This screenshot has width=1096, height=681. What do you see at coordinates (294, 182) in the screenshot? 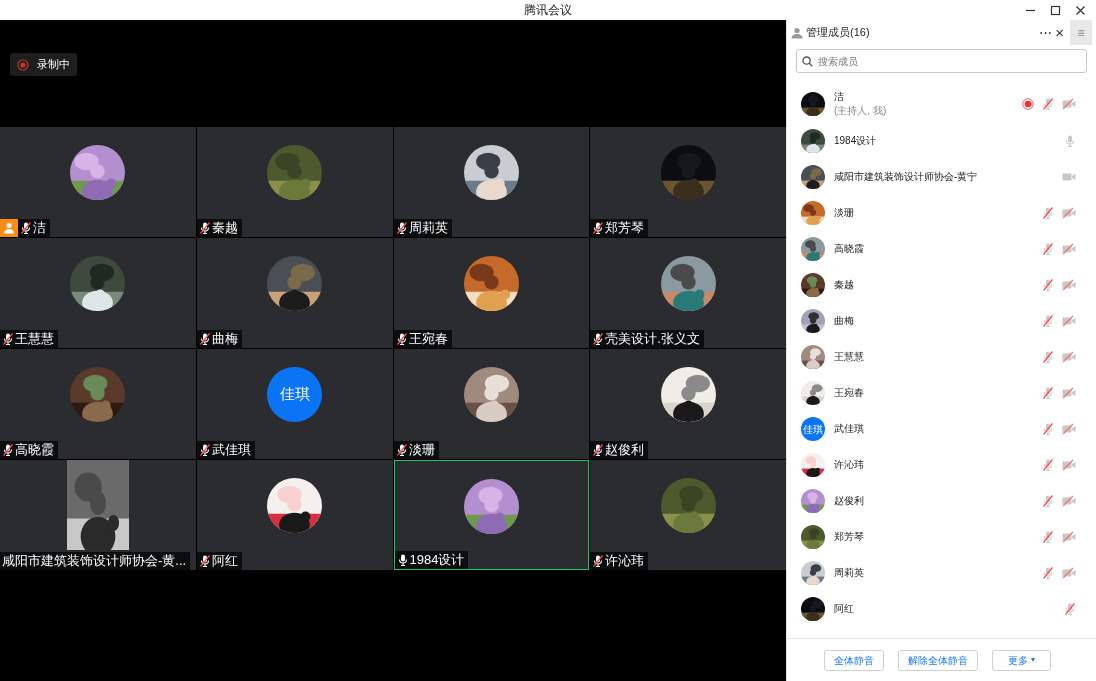
I see `video-tile: 秦越` at bounding box center [294, 182].